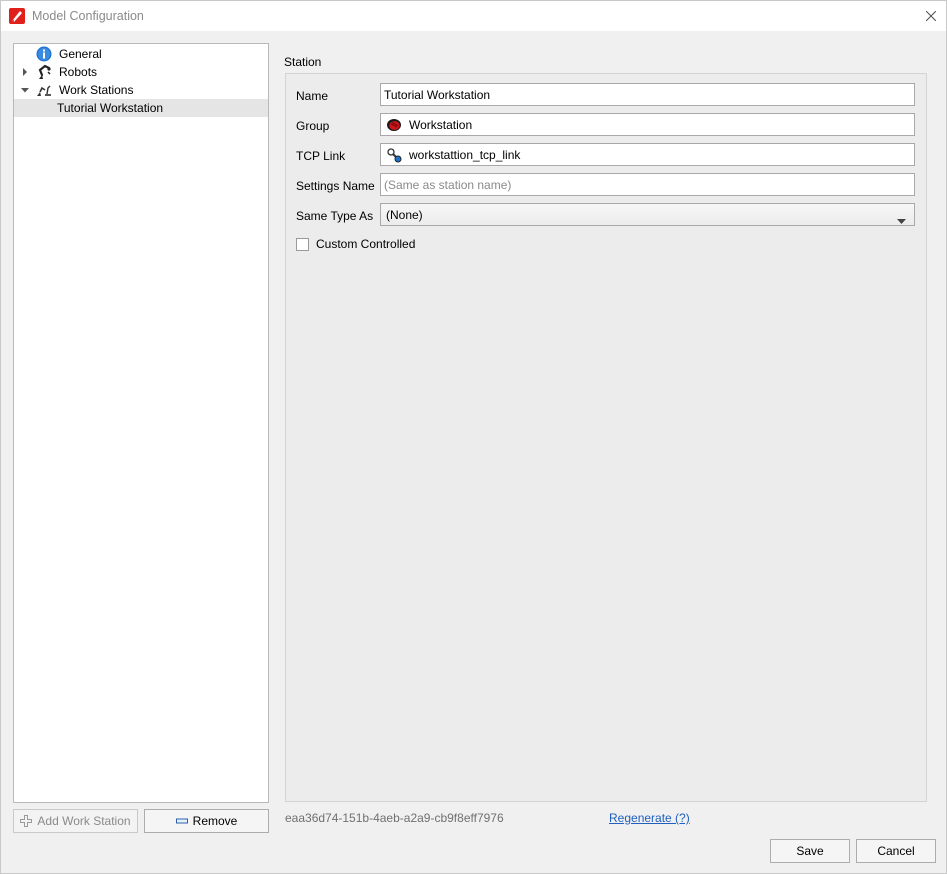 The image size is (947, 874). I want to click on cancel-label: Cancel, so click(896, 851).